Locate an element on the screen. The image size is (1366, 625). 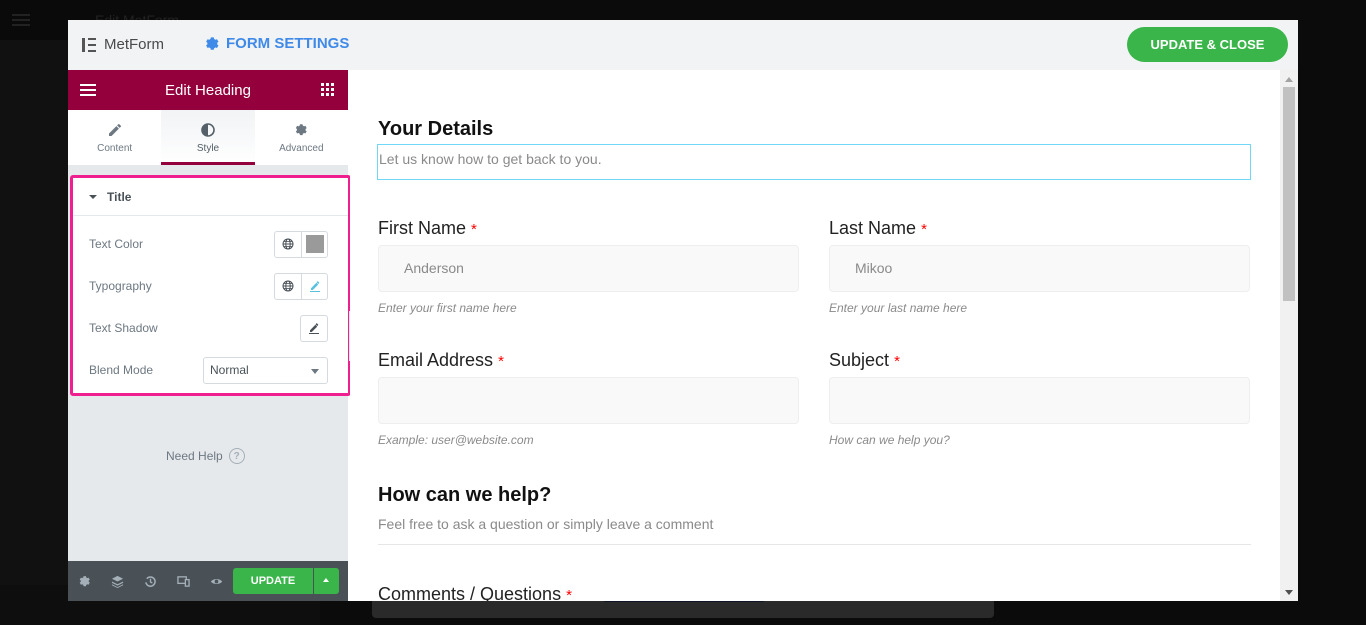
text-shadow-label: Text Shadow is located at coordinates (123, 328).